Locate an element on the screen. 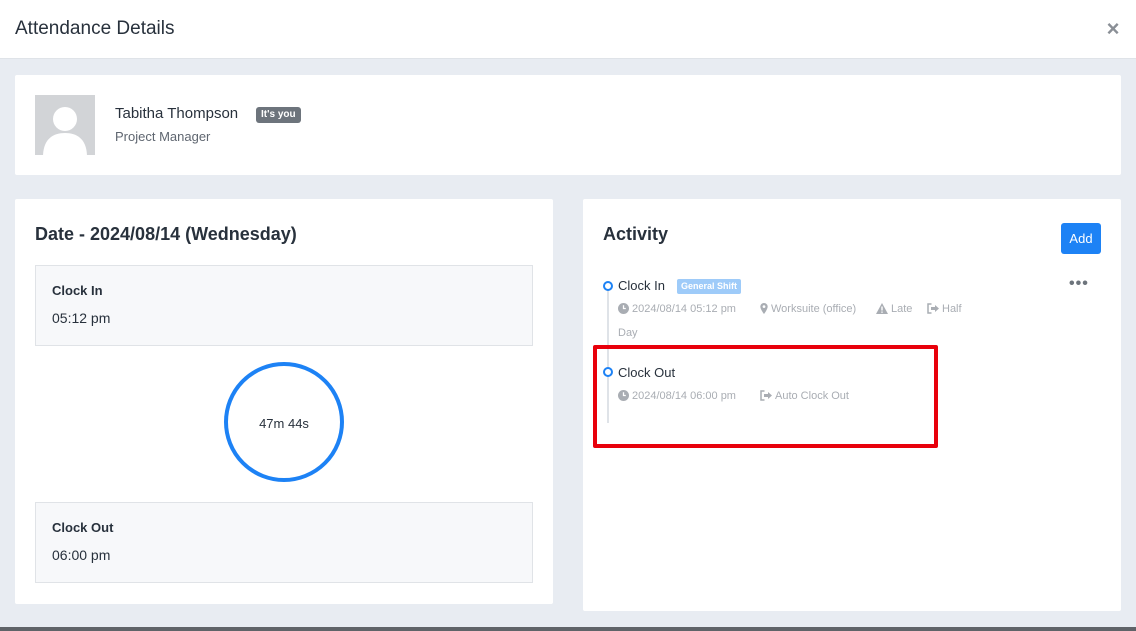 The image size is (1136, 631). activity-late: Late is located at coordinates (894, 309).